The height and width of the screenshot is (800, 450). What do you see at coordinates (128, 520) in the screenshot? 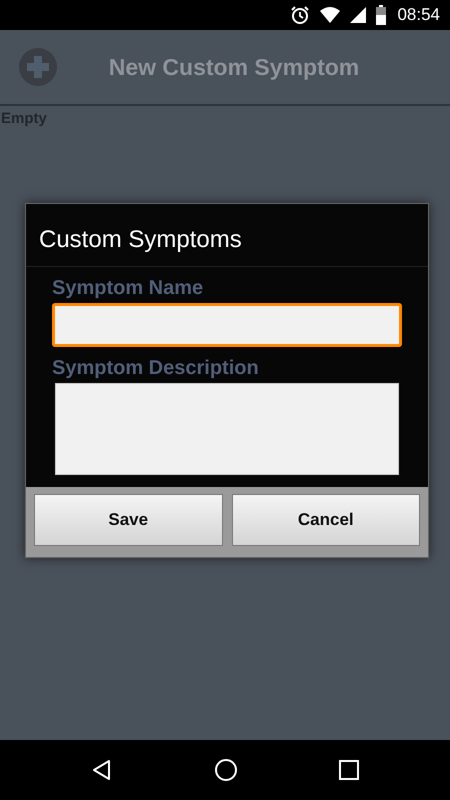
I see `dialog-button: Save` at bounding box center [128, 520].